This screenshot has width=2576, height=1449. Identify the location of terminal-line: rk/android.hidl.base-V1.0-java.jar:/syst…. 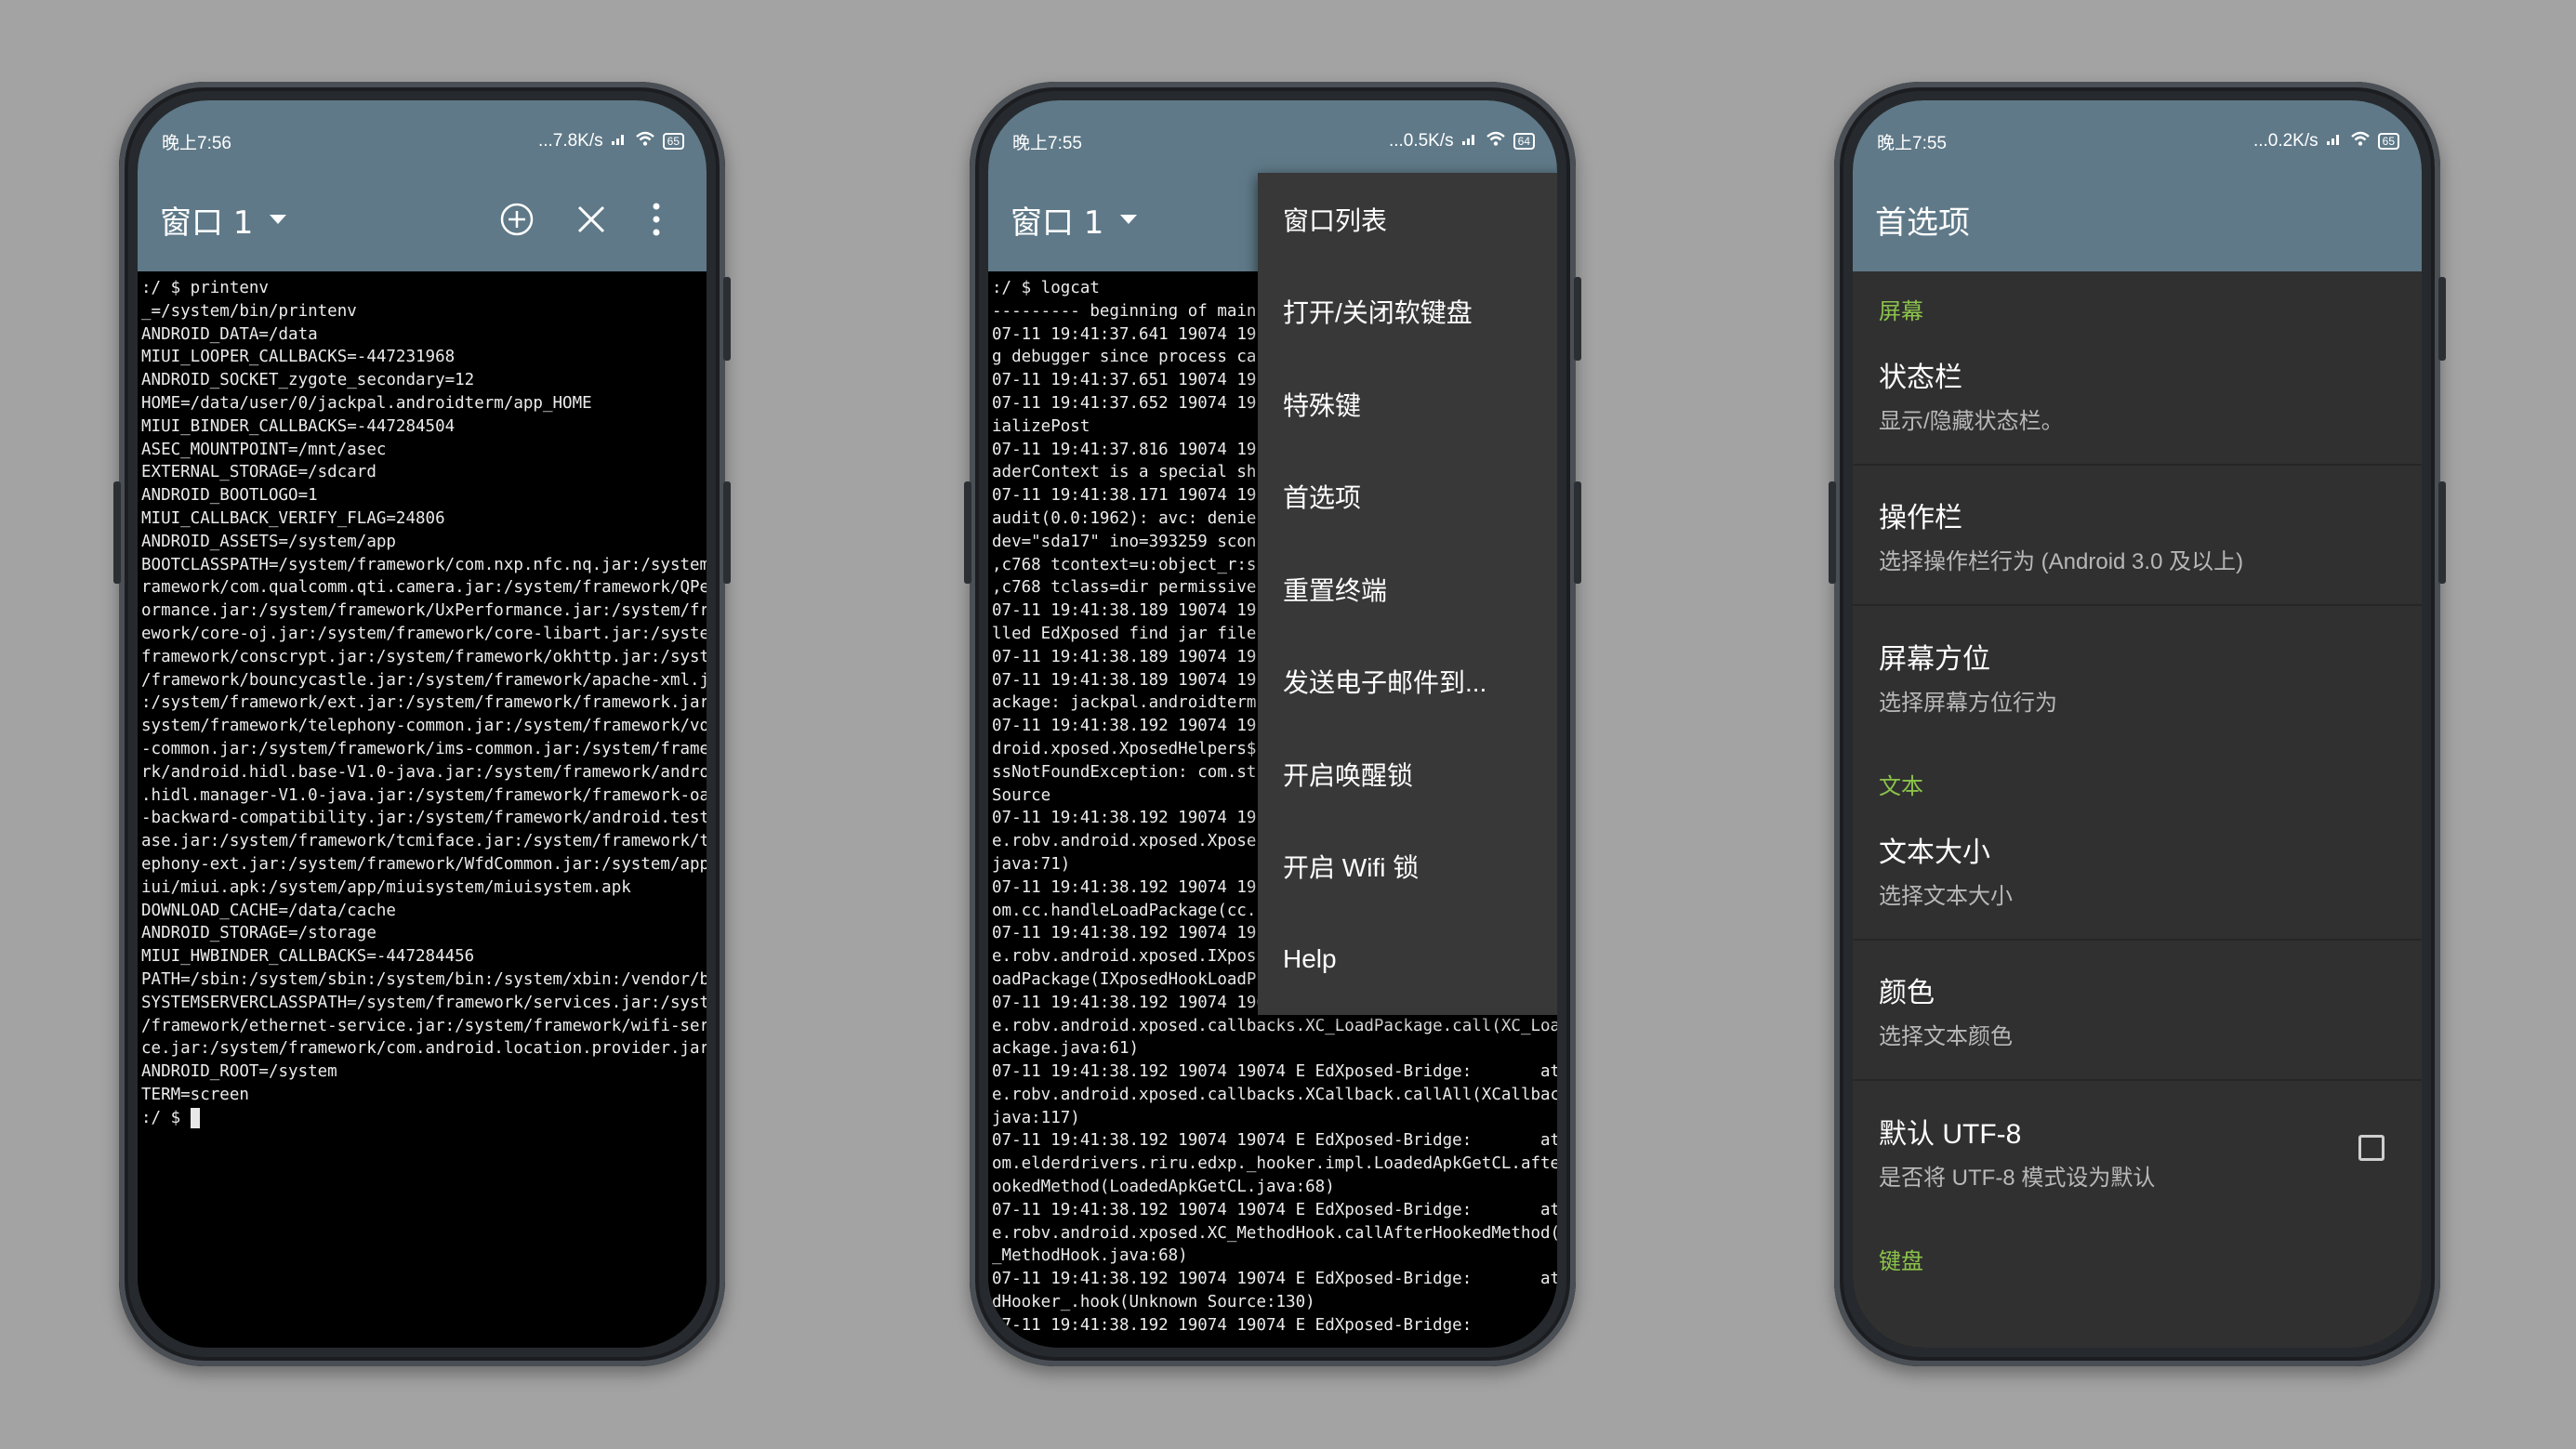
(424, 772).